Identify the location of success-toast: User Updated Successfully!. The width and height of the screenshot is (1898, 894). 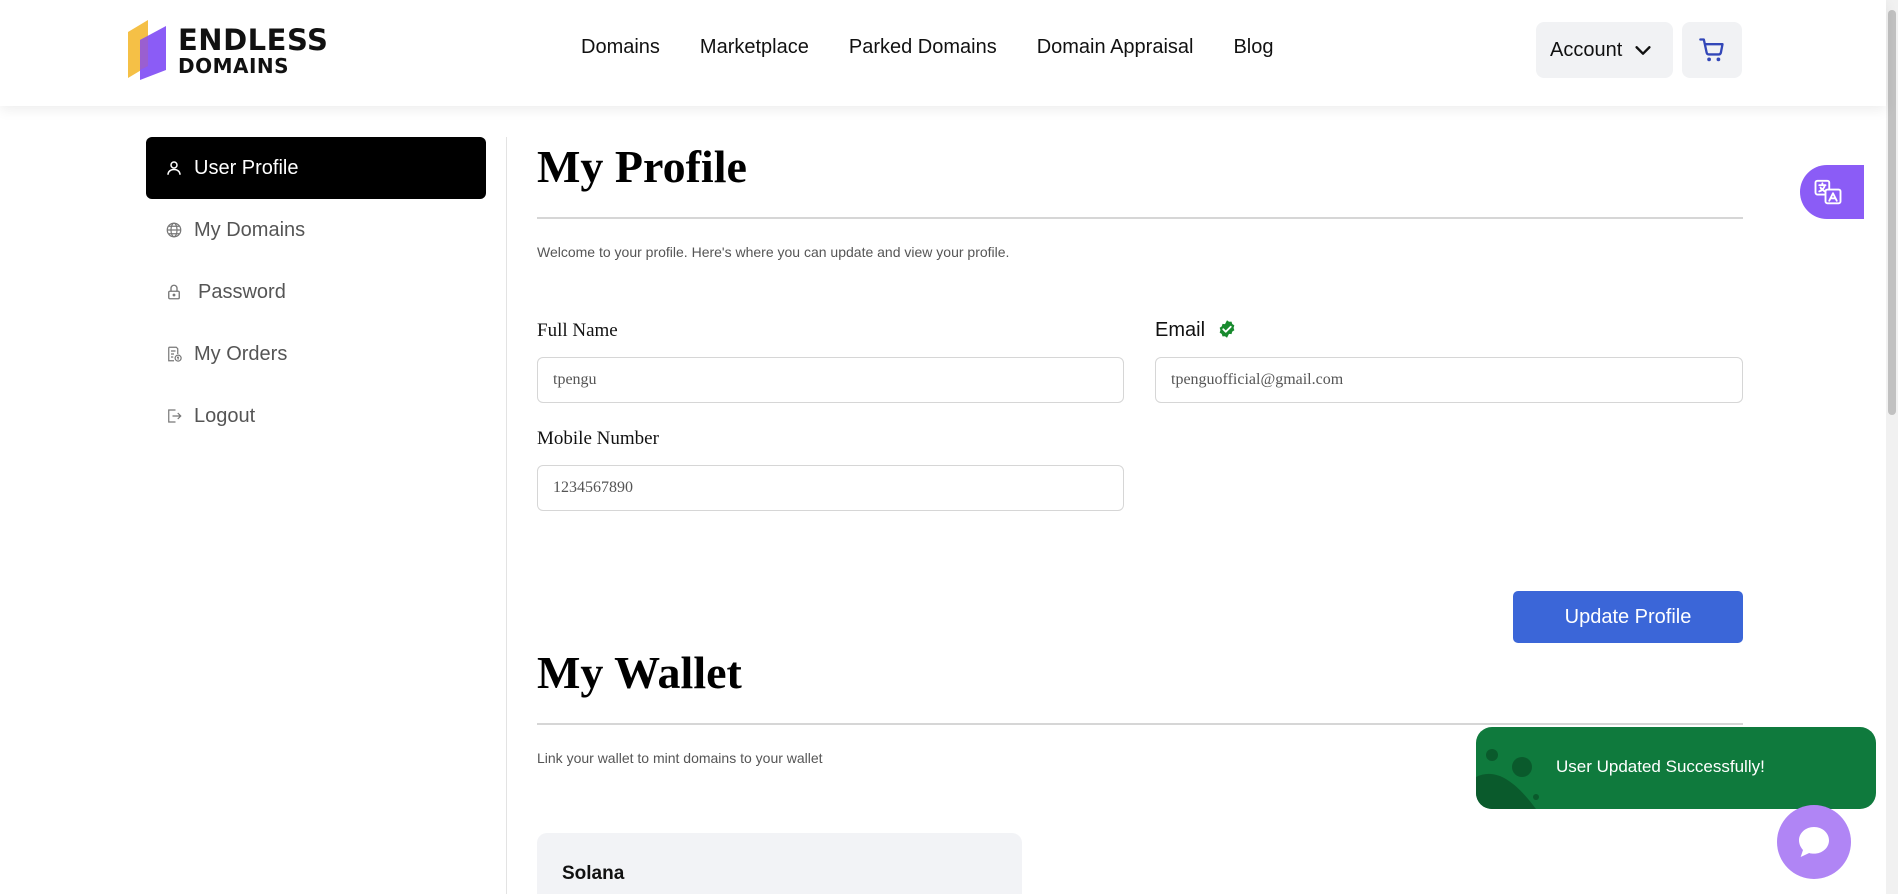
(1676, 768).